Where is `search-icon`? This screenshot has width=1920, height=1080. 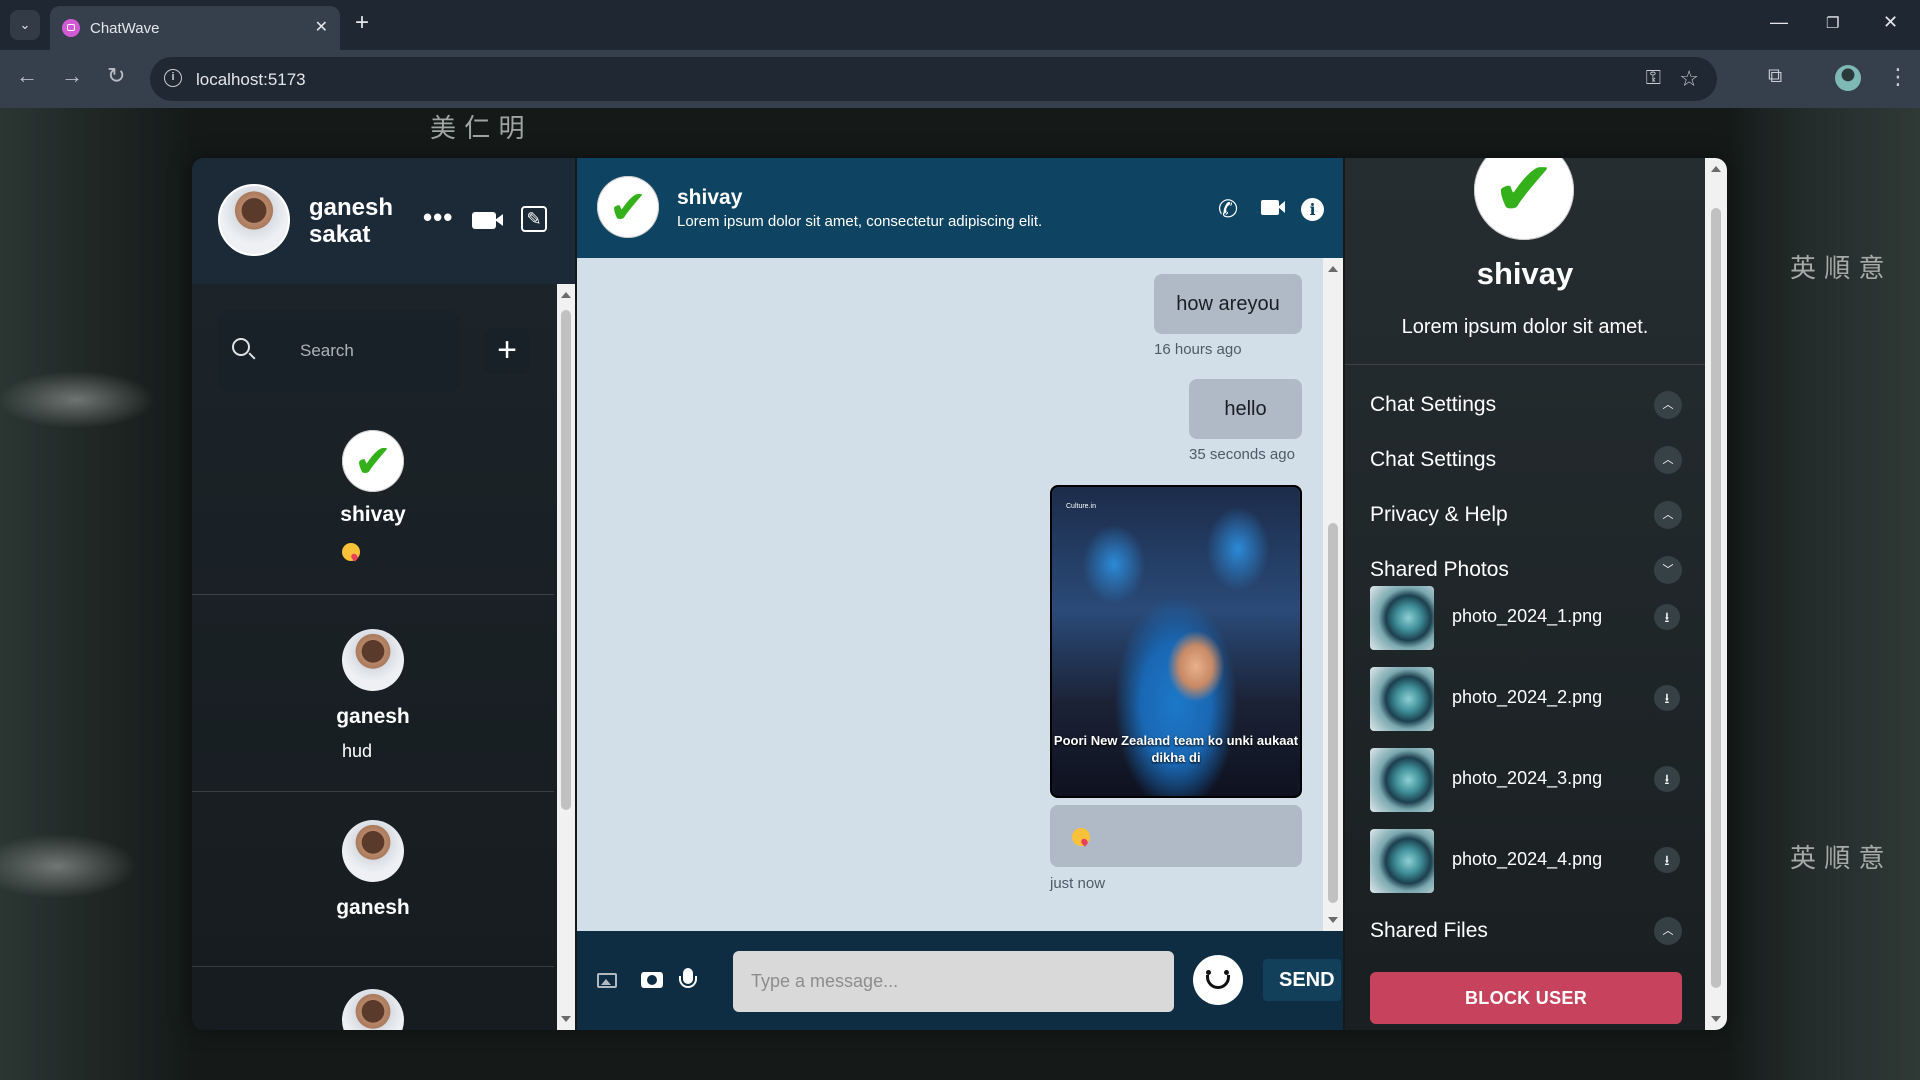 search-icon is located at coordinates (241, 347).